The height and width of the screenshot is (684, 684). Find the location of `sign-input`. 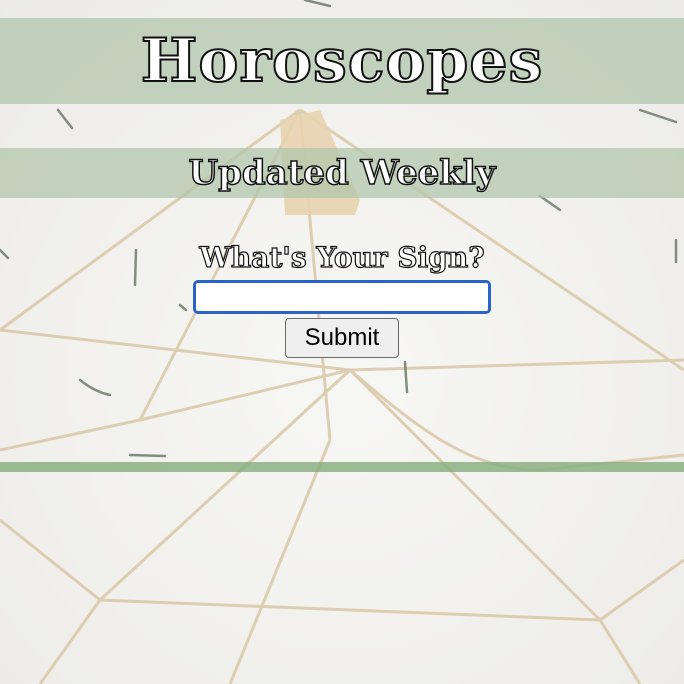

sign-input is located at coordinates (342, 297).